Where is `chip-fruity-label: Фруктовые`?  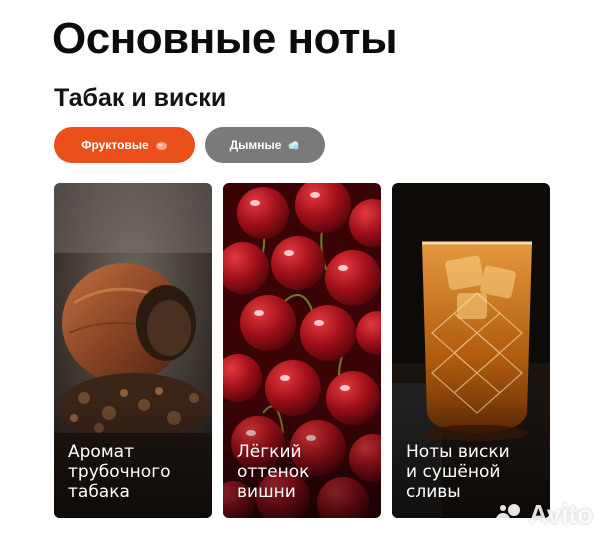 chip-fruity-label: Фруктовые is located at coordinates (115, 145).